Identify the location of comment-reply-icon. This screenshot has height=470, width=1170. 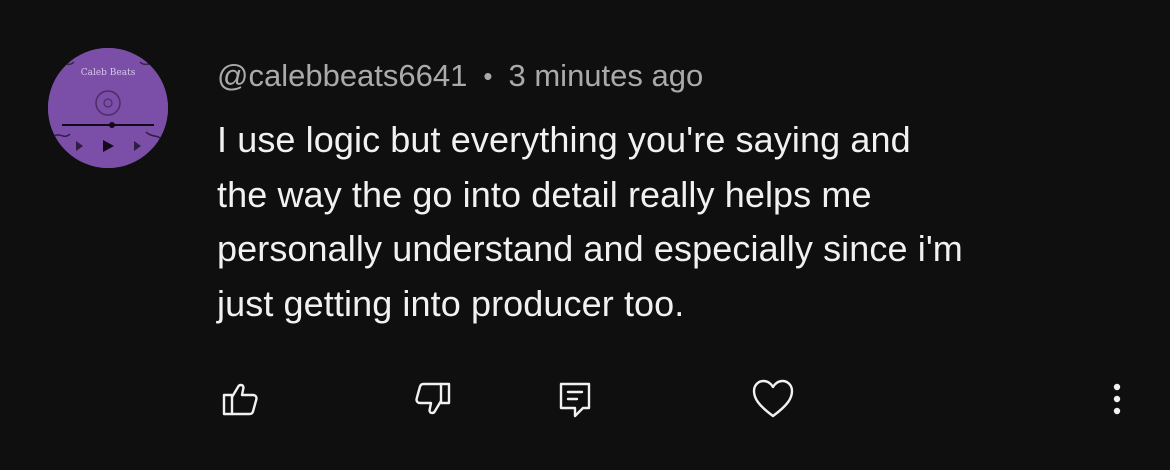
(575, 400).